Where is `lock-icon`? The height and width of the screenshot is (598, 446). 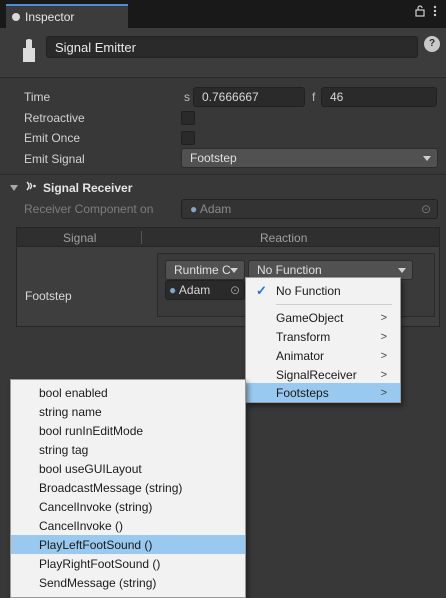
lock-icon is located at coordinates (420, 12).